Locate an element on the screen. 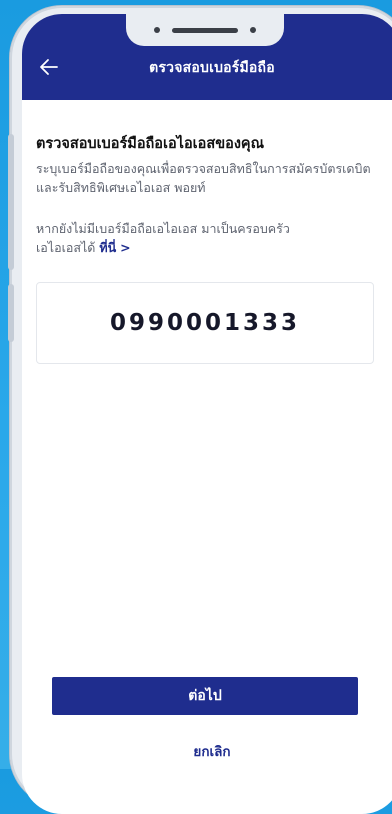 The width and height of the screenshot is (392, 814). camera-dot is located at coordinates (157, 30).